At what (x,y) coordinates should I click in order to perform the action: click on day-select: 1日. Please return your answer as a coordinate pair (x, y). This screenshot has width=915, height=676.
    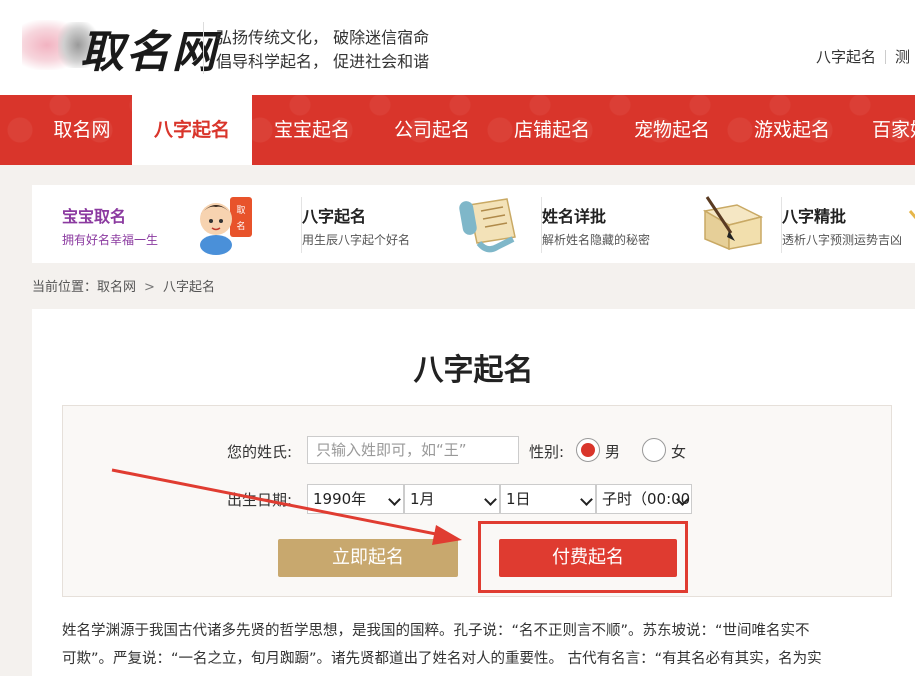
    Looking at the image, I should click on (548, 499).